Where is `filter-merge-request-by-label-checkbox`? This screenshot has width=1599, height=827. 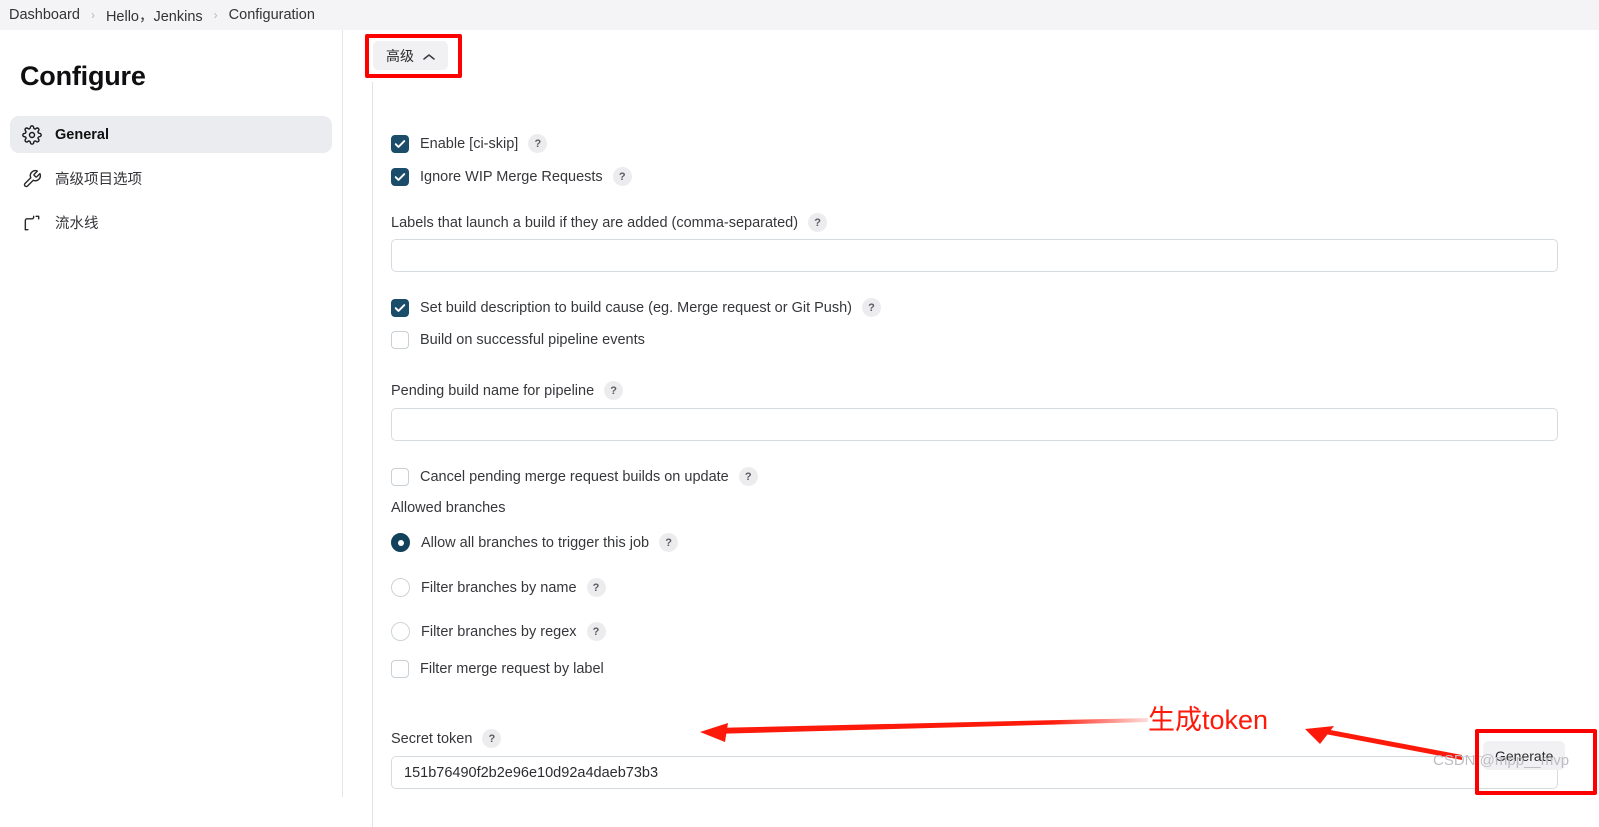
filter-merge-request-by-label-checkbox is located at coordinates (400, 669).